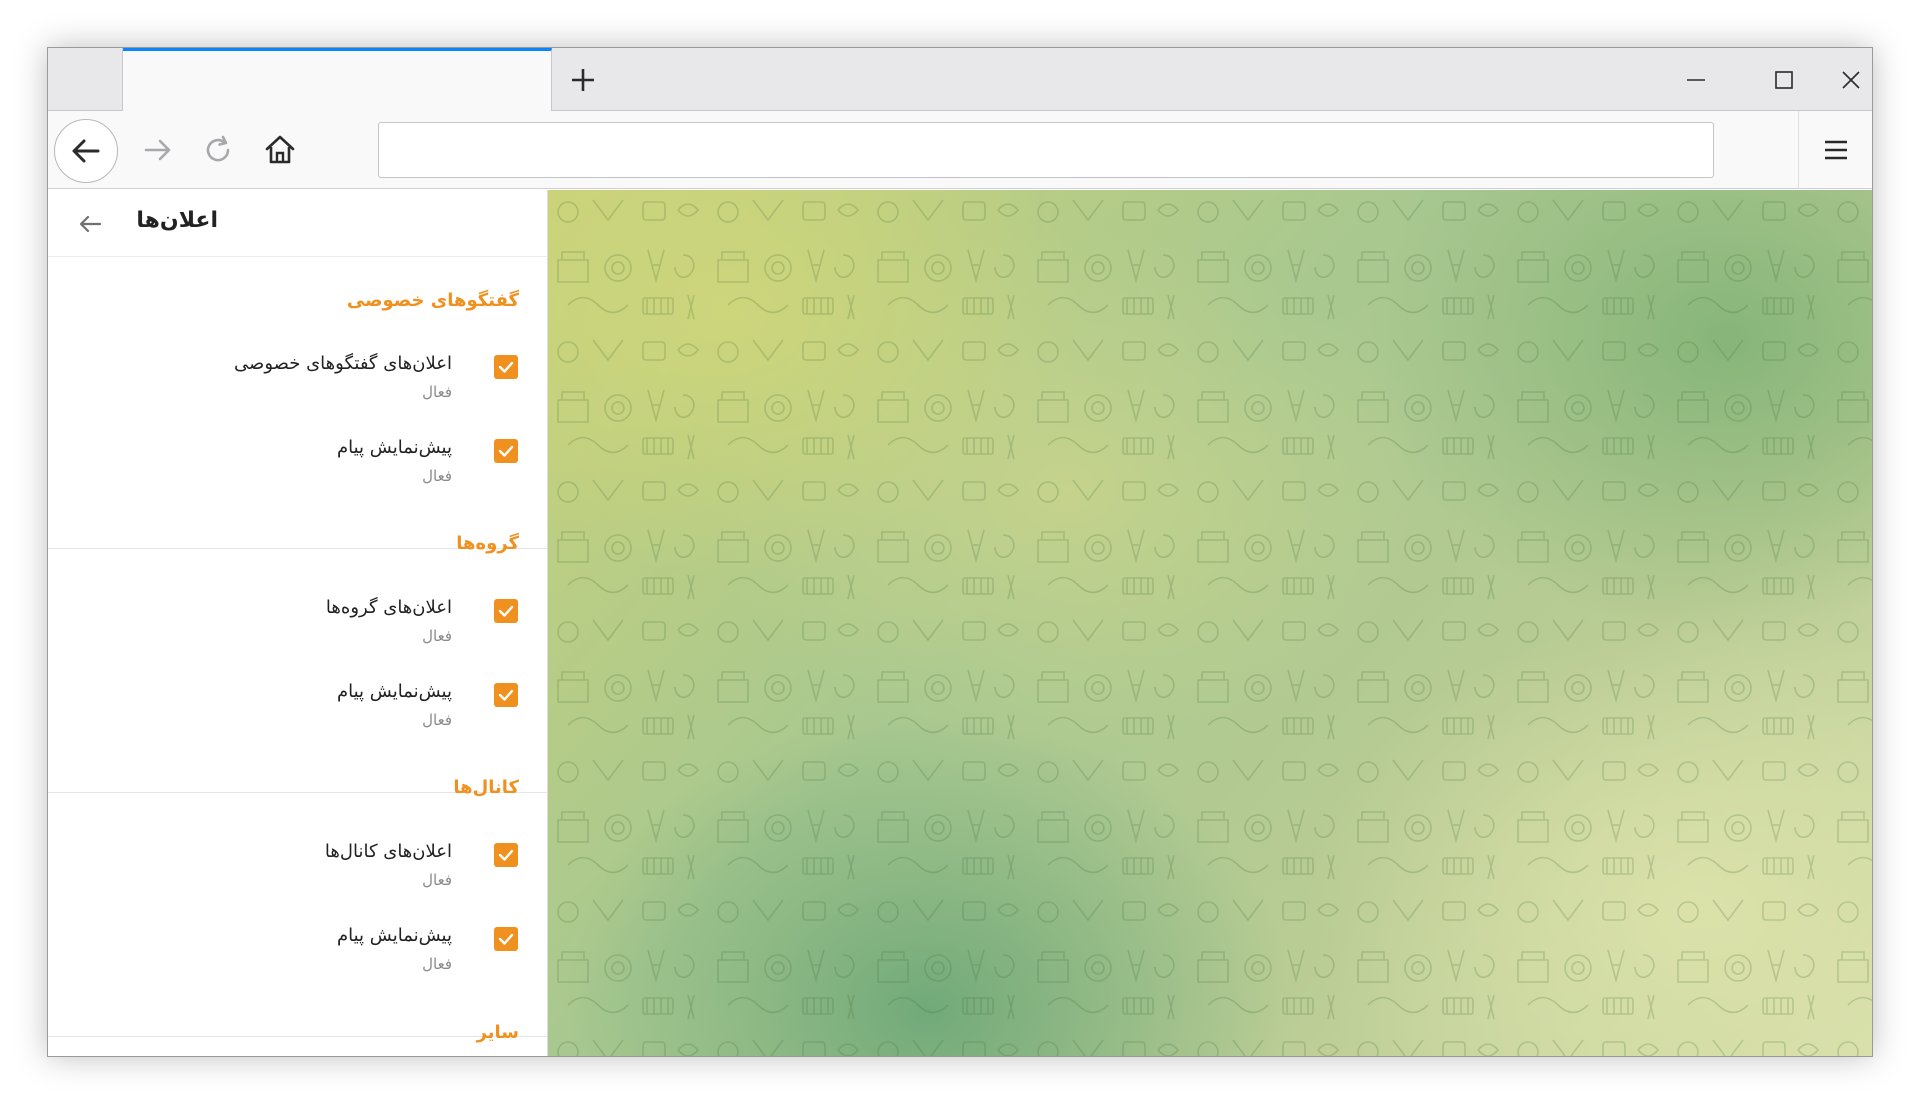 The width and height of the screenshot is (1920, 1104). I want to click on url-bar, so click(1046, 150).